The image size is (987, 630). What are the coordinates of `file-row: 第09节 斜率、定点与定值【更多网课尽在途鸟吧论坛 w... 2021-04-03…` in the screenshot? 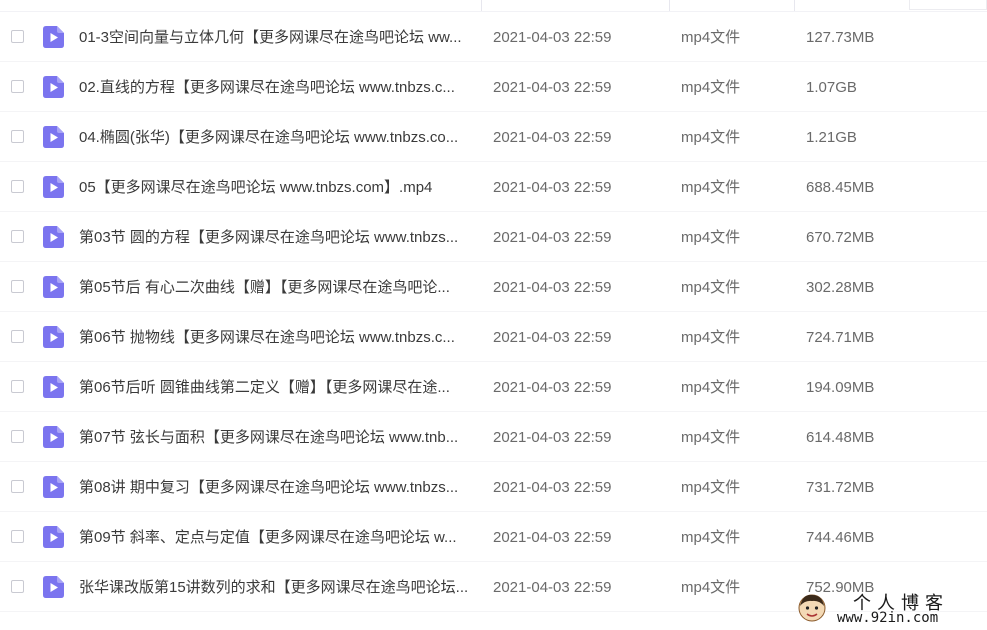 It's located at (493, 537).